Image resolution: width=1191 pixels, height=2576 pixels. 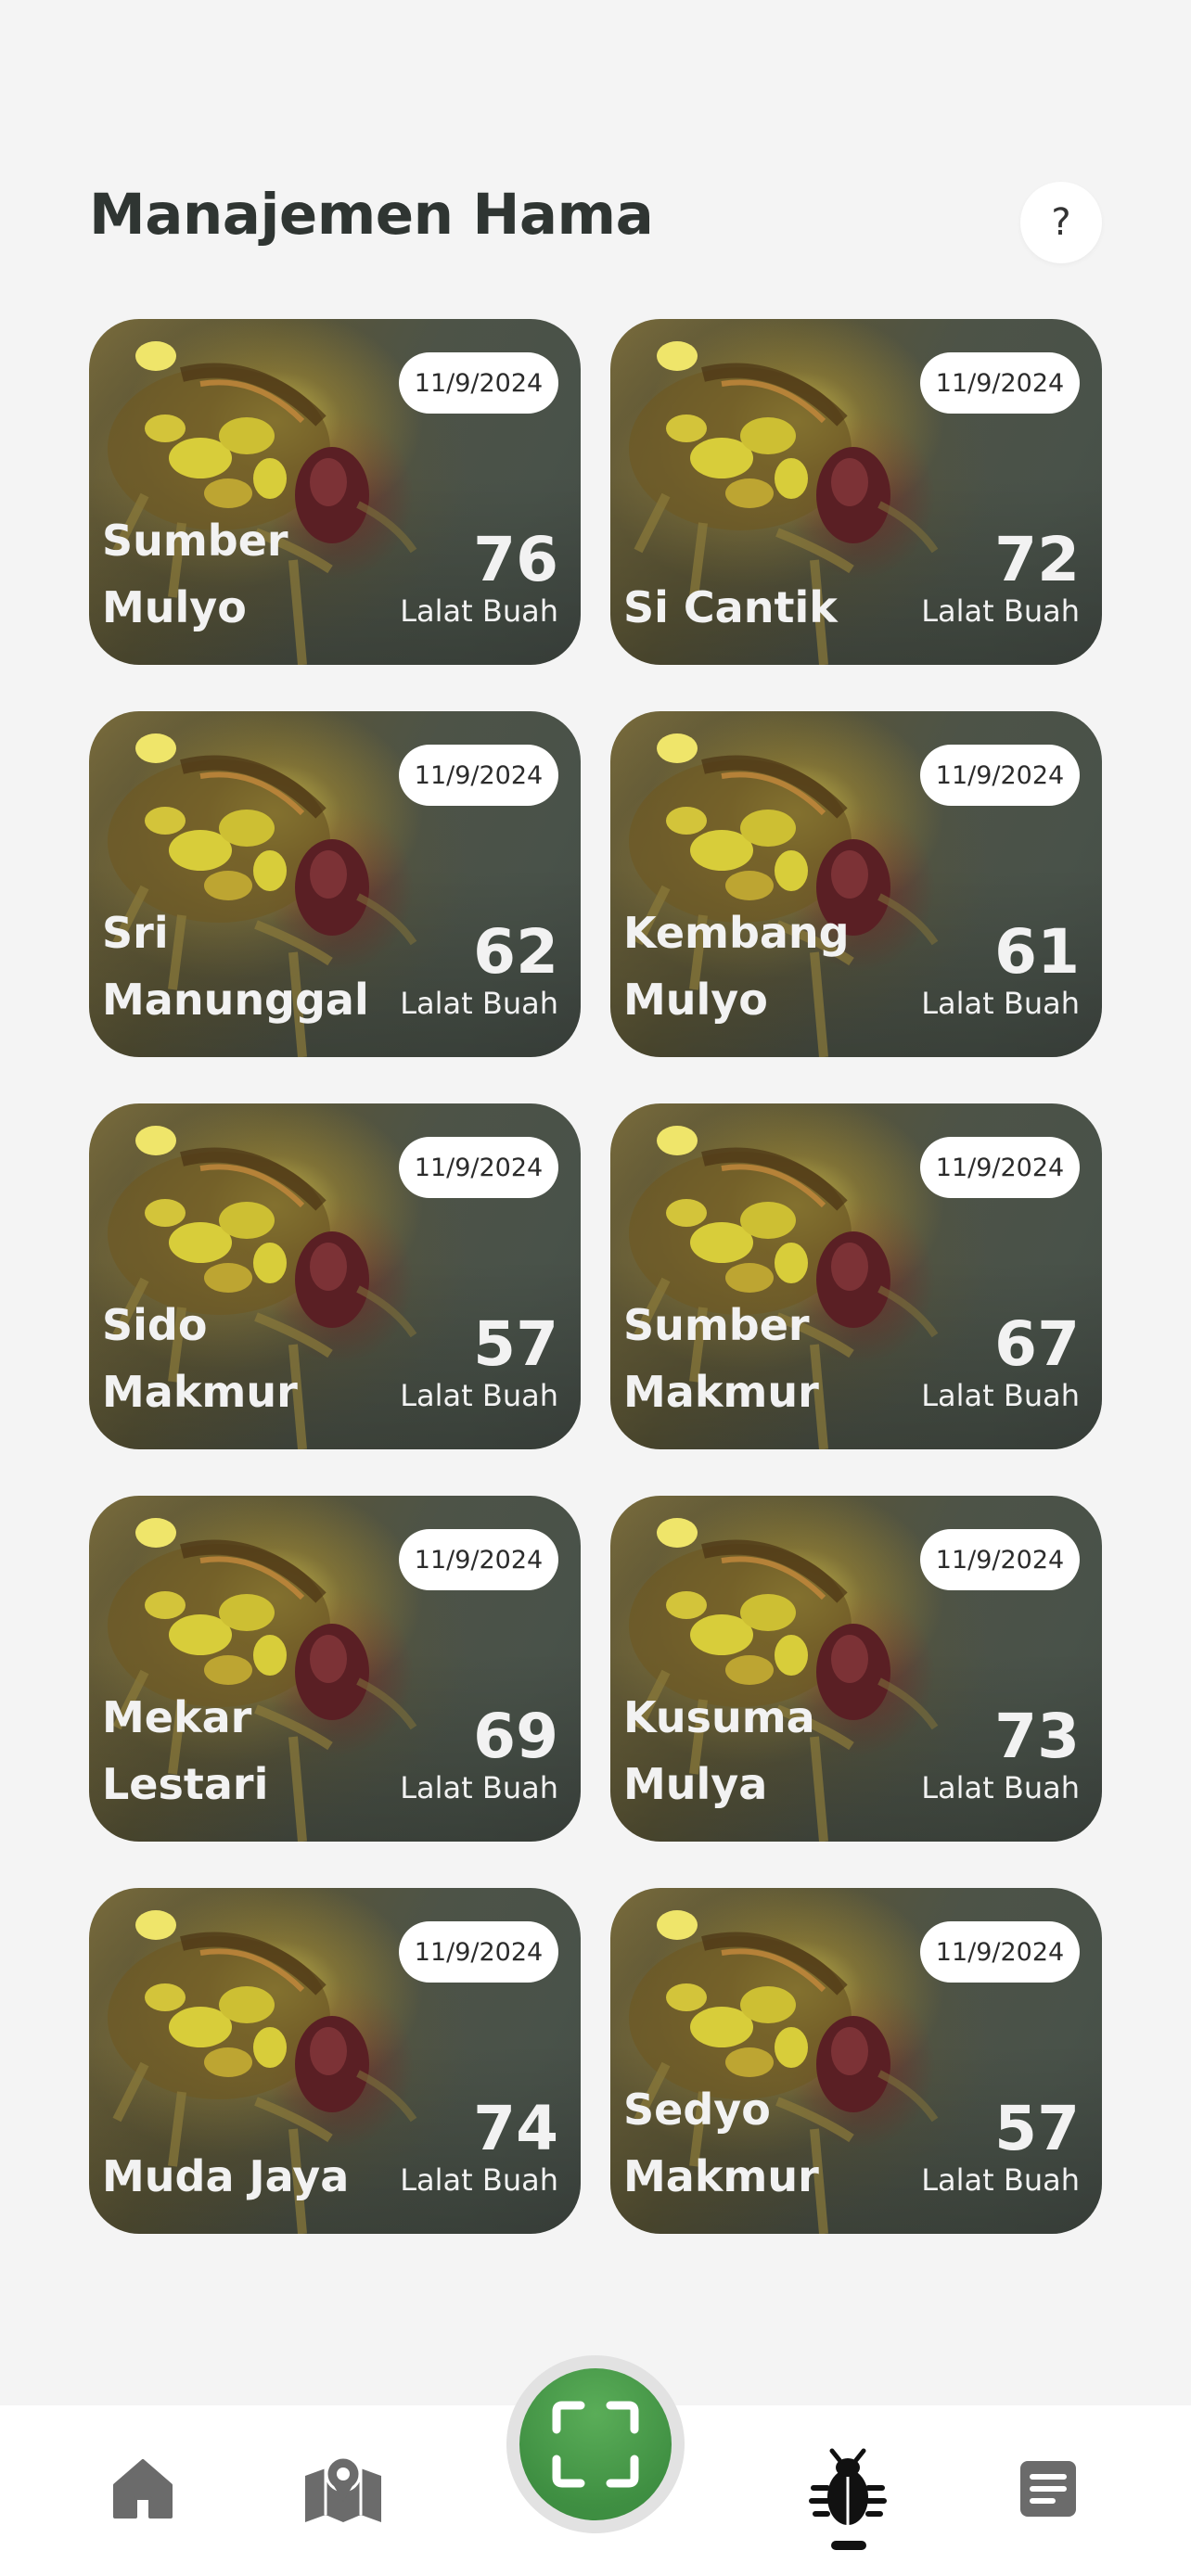 I want to click on pest-card: 11/9/2024 Si Cantik 72 Lalat Buah, so click(x=856, y=492).